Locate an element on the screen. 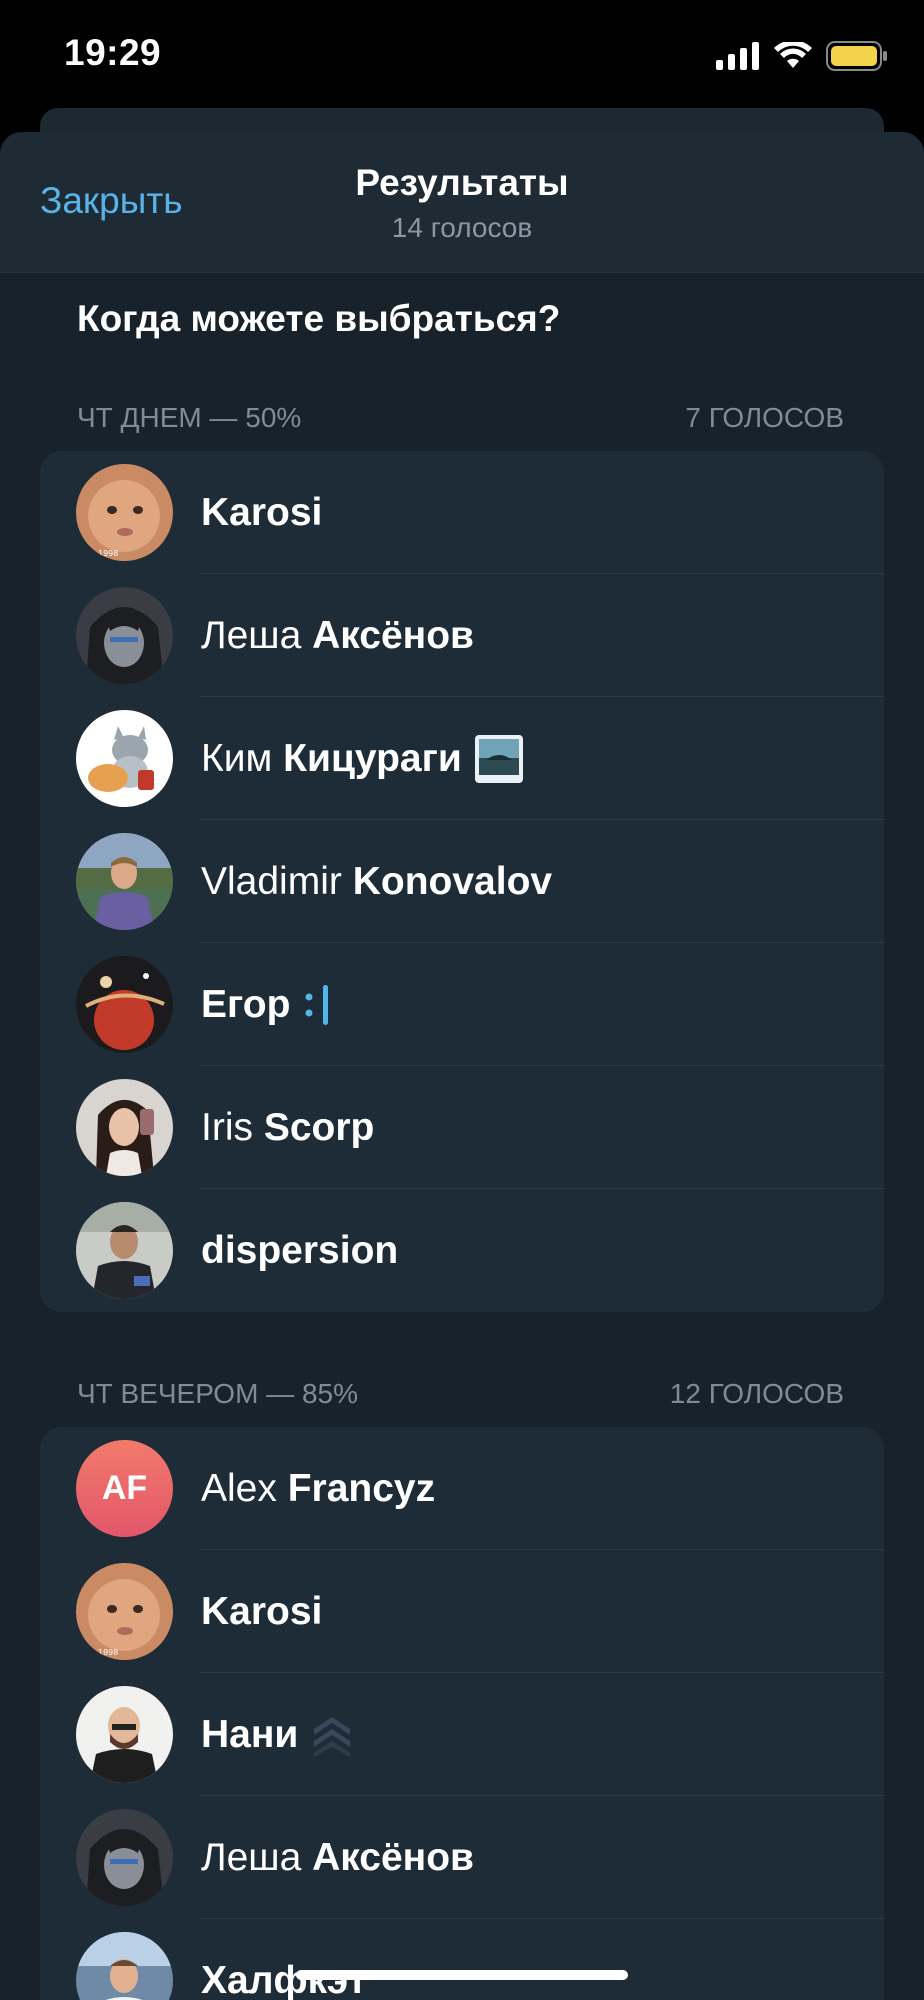  voter-name: dispersion is located at coordinates (299, 1250).